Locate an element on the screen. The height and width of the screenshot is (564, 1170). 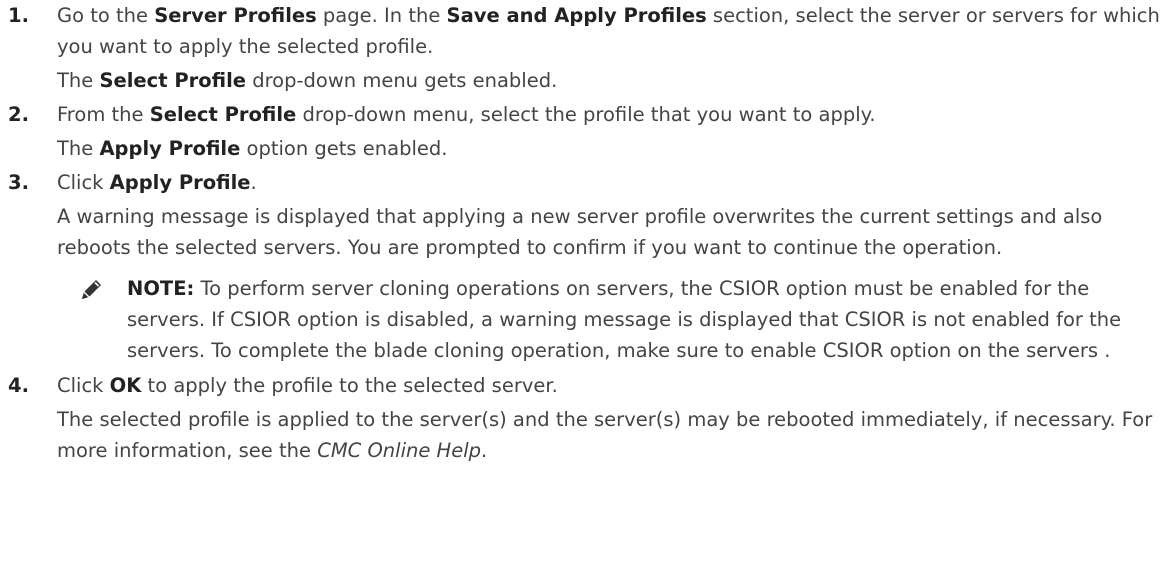
step-number: 2. is located at coordinates (18, 114).